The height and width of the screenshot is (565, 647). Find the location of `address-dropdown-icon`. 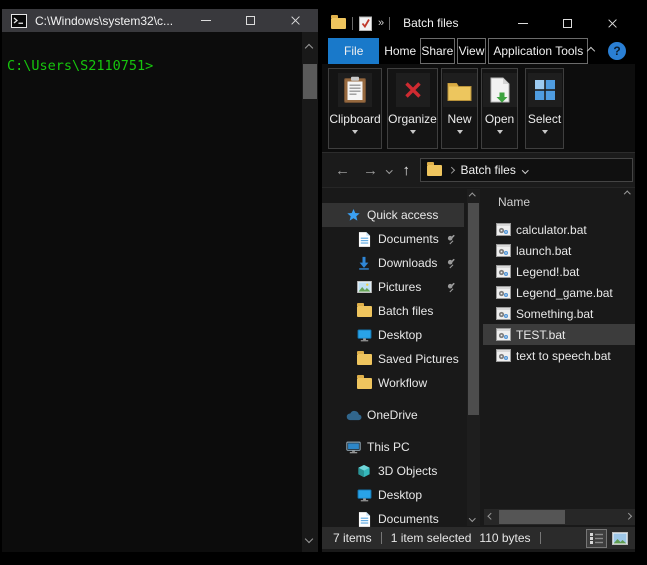

address-dropdown-icon is located at coordinates (525, 170).